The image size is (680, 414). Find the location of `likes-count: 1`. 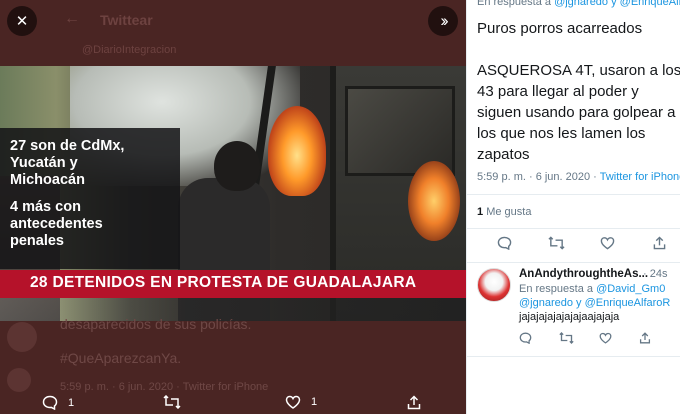

likes-count: 1 is located at coordinates (480, 212).